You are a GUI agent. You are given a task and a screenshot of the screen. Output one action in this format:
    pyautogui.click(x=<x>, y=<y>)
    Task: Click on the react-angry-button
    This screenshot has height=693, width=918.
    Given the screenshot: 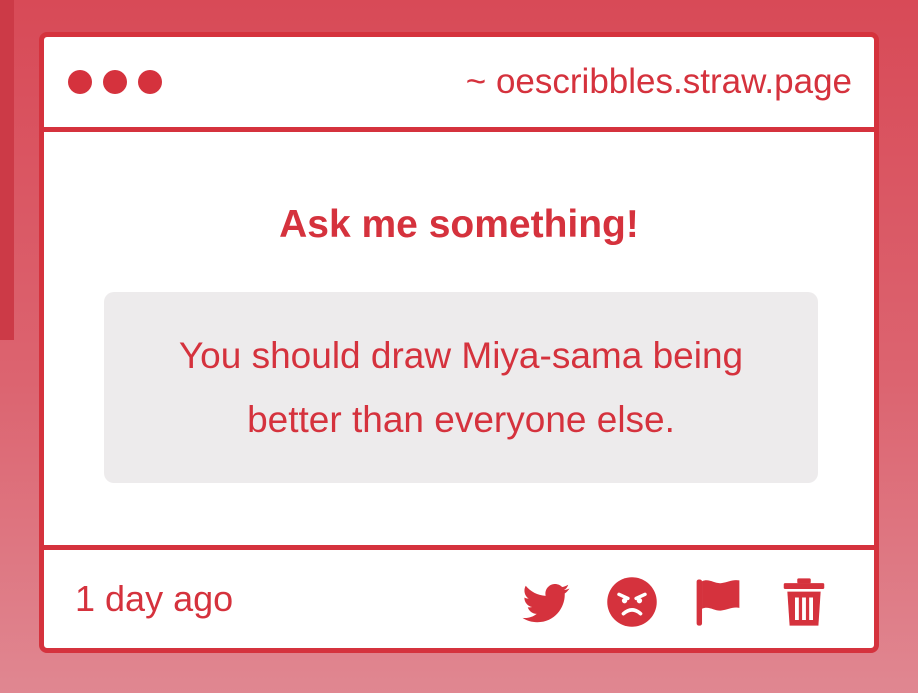 What is the action you would take?
    pyautogui.click(x=632, y=602)
    